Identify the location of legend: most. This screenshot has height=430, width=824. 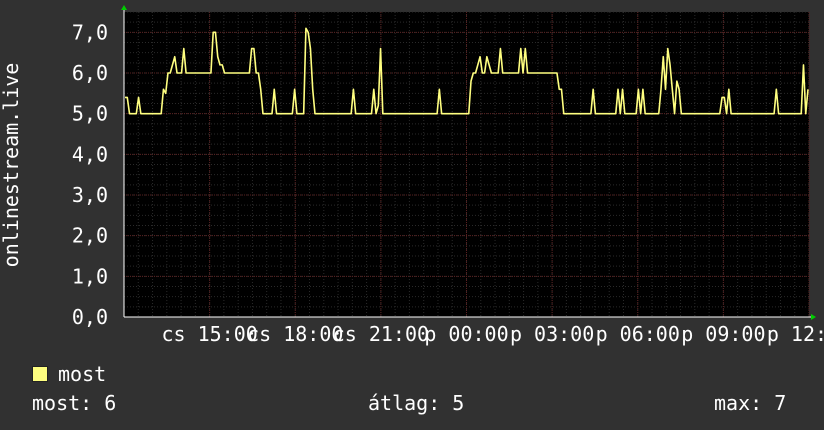
(69, 374).